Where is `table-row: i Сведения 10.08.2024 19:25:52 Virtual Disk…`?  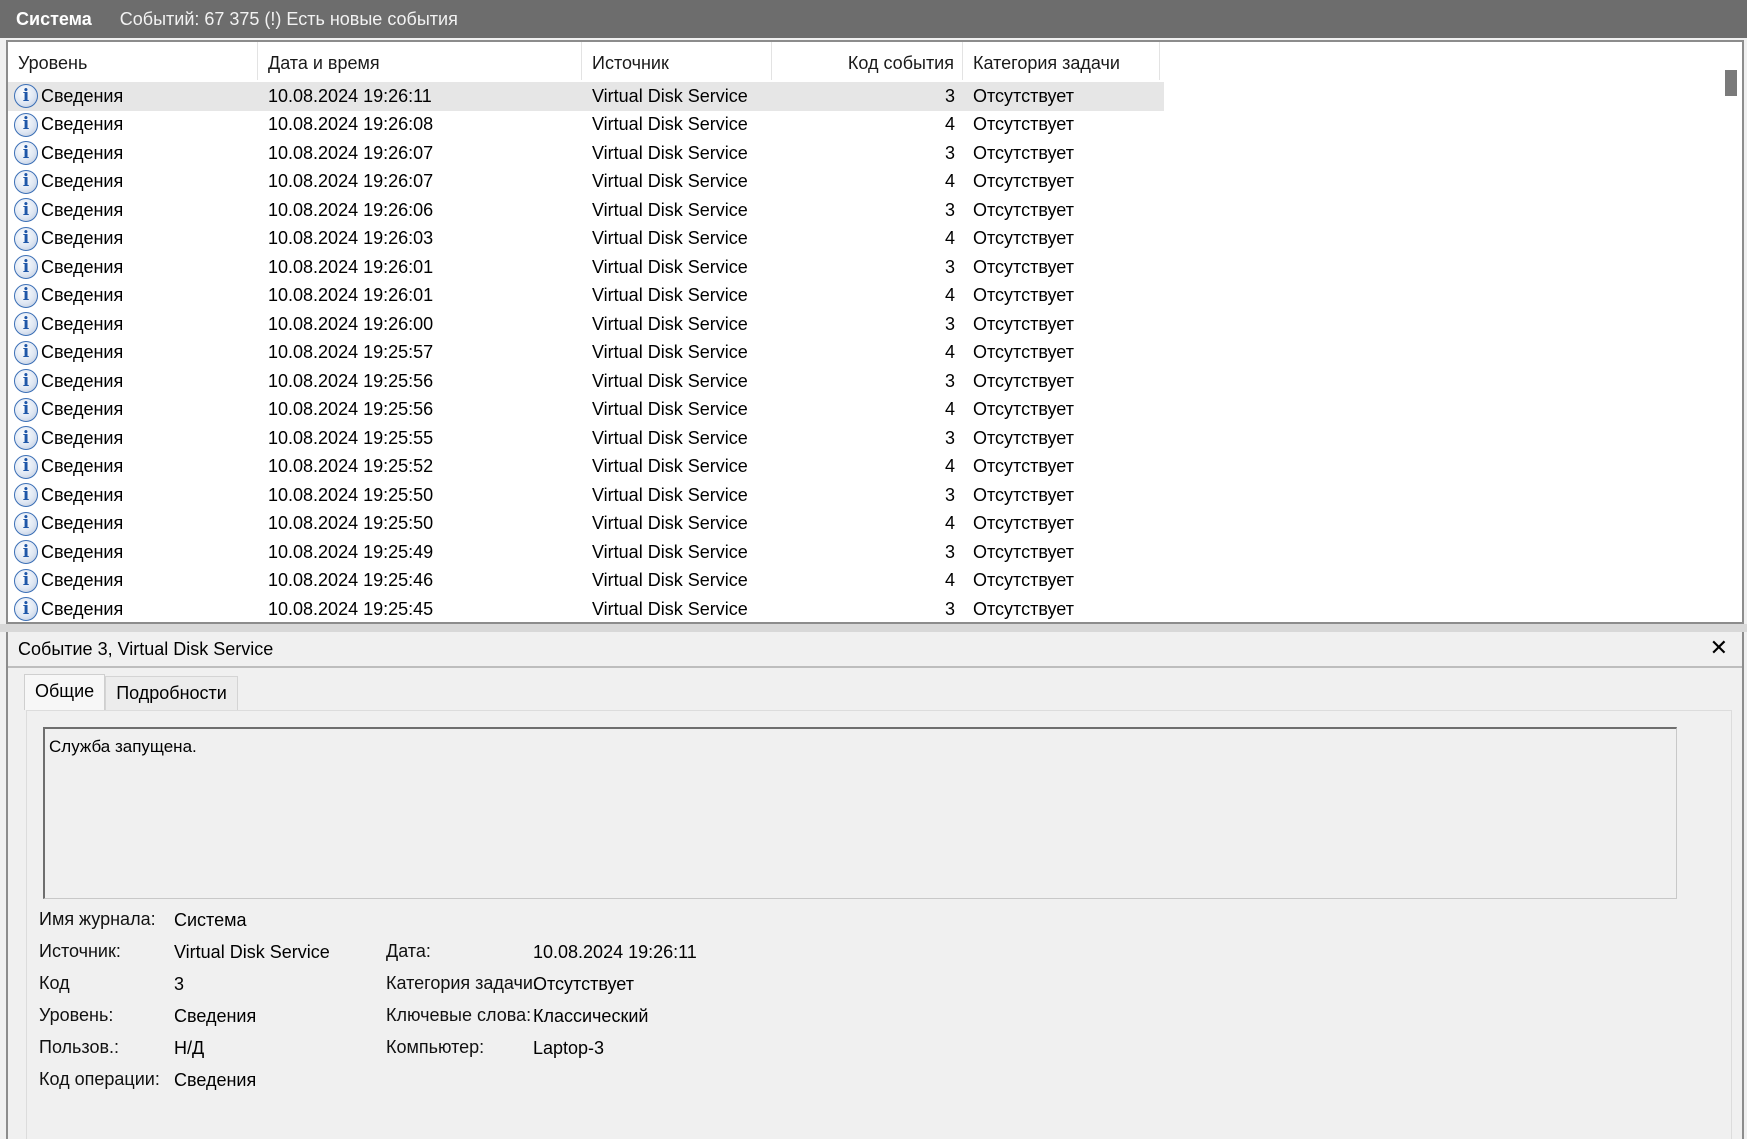 table-row: i Сведения 10.08.2024 19:25:52 Virtual Disk… is located at coordinates (588, 467).